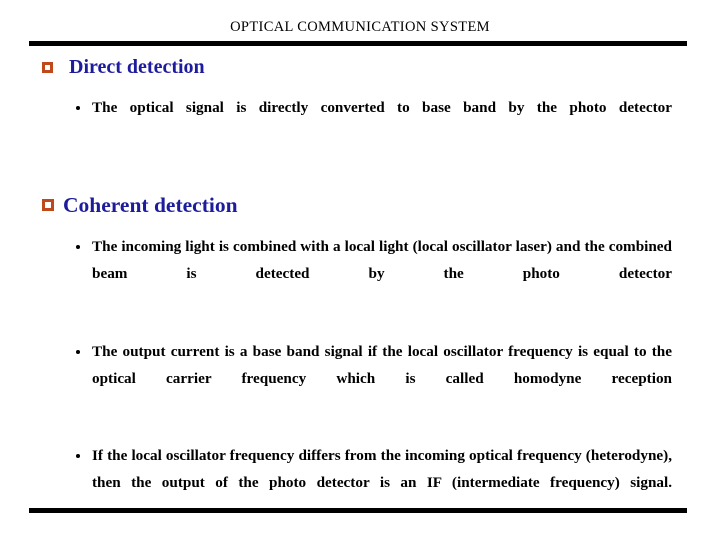 Image resolution: width=720 pixels, height=540 pixels. I want to click on heading-direct-detection-label: Direct detection, so click(137, 67).